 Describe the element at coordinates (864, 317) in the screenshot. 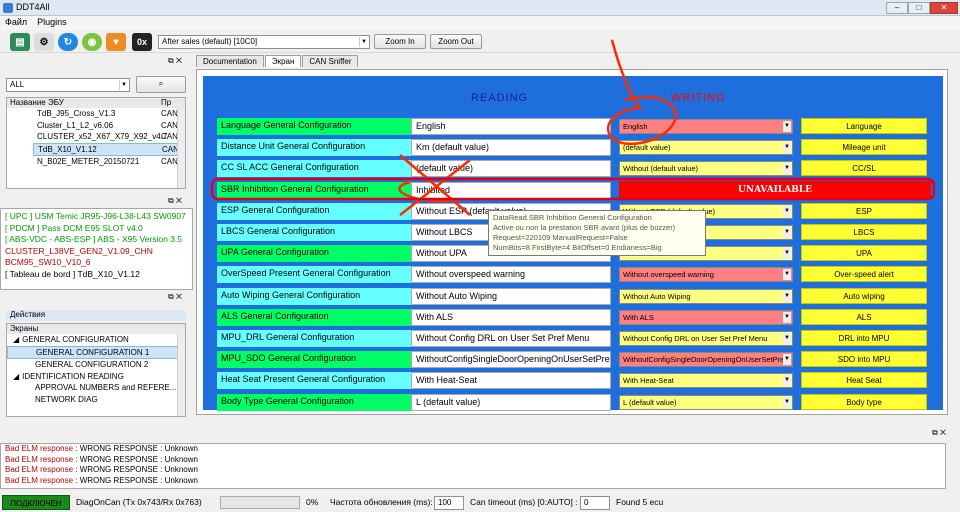

I see `write-param-button: ALS` at that location.